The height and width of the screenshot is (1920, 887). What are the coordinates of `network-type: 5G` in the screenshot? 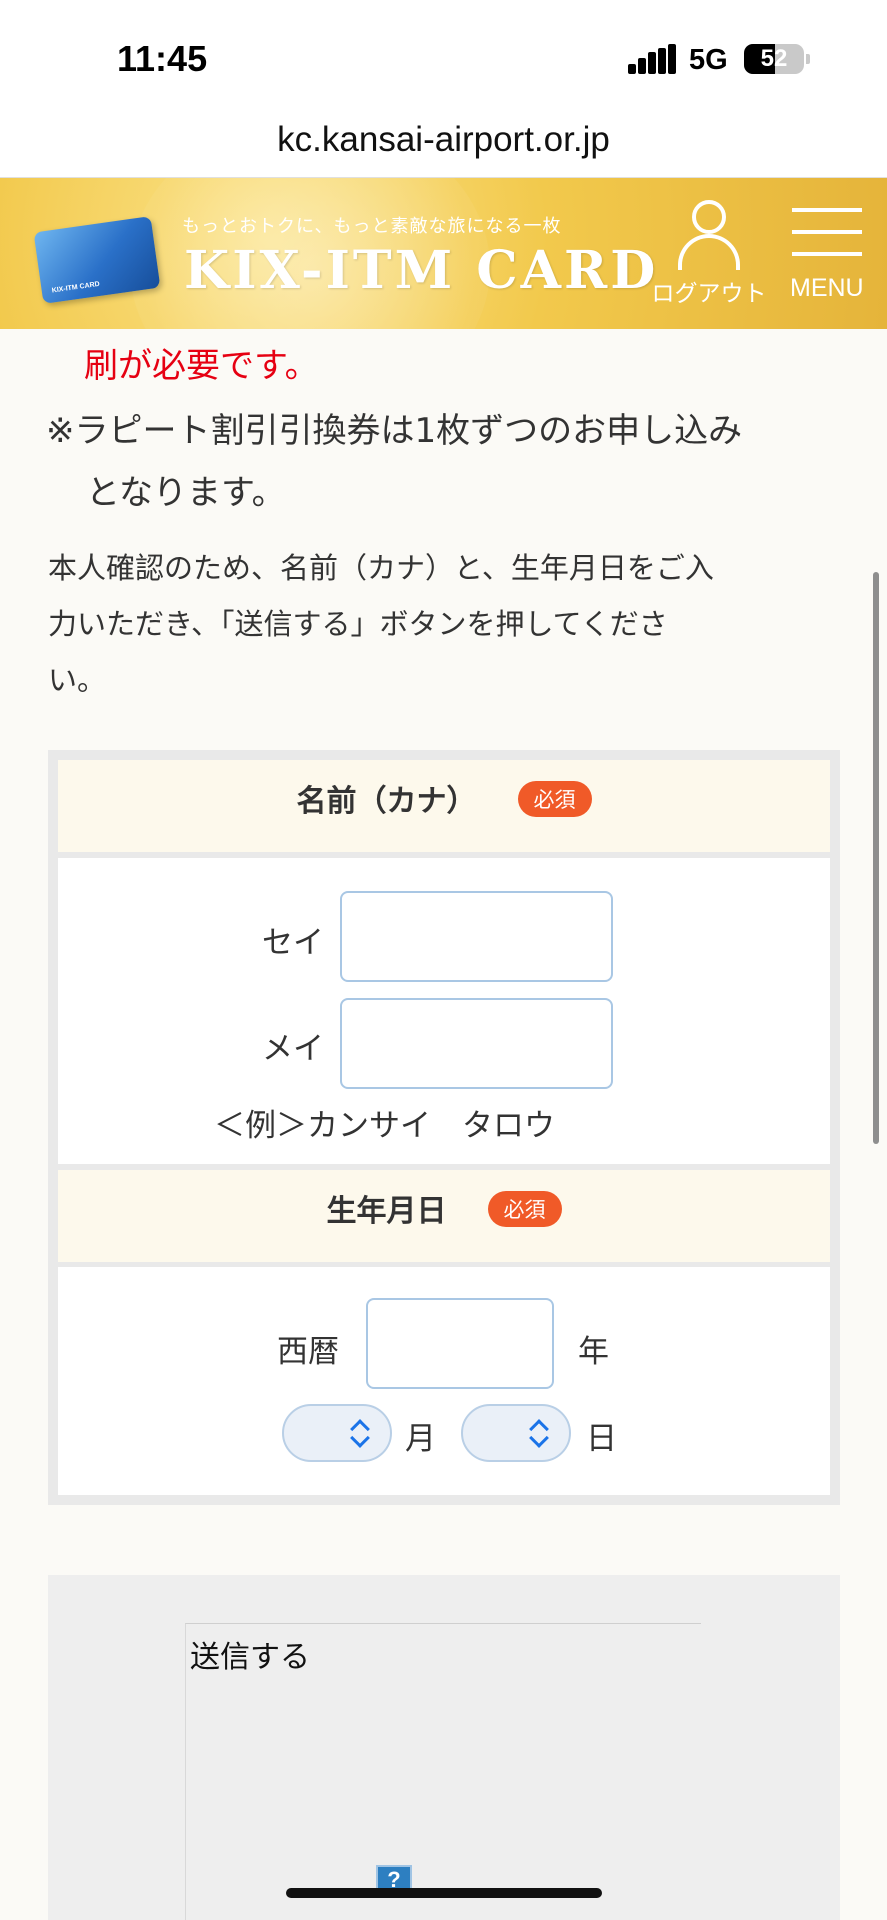 It's located at (708, 60).